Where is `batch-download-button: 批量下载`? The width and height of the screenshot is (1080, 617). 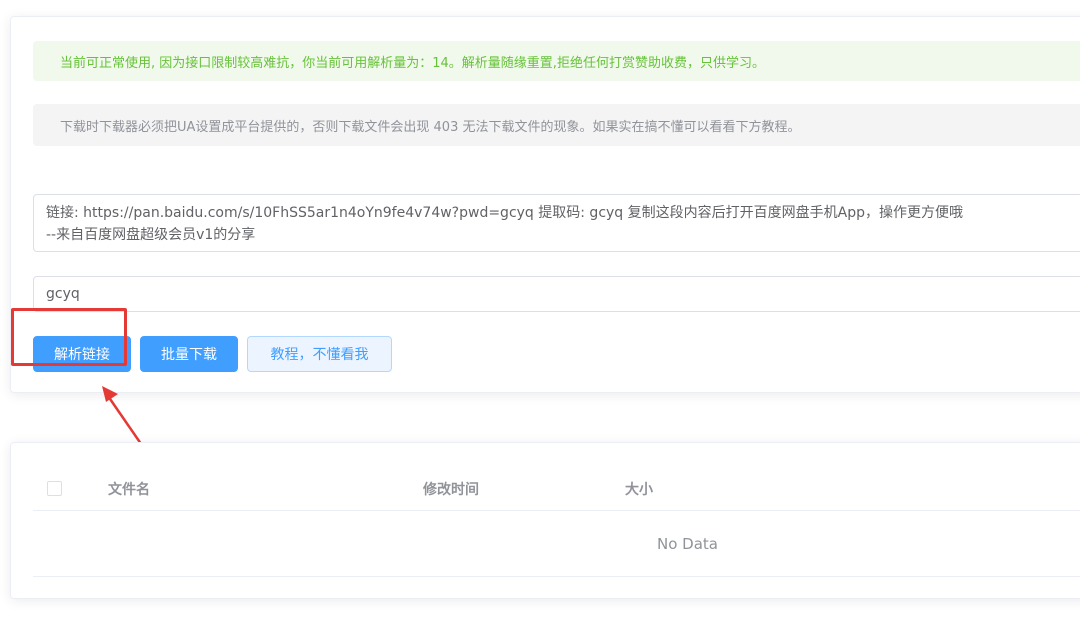 batch-download-button: 批量下载 is located at coordinates (189, 354).